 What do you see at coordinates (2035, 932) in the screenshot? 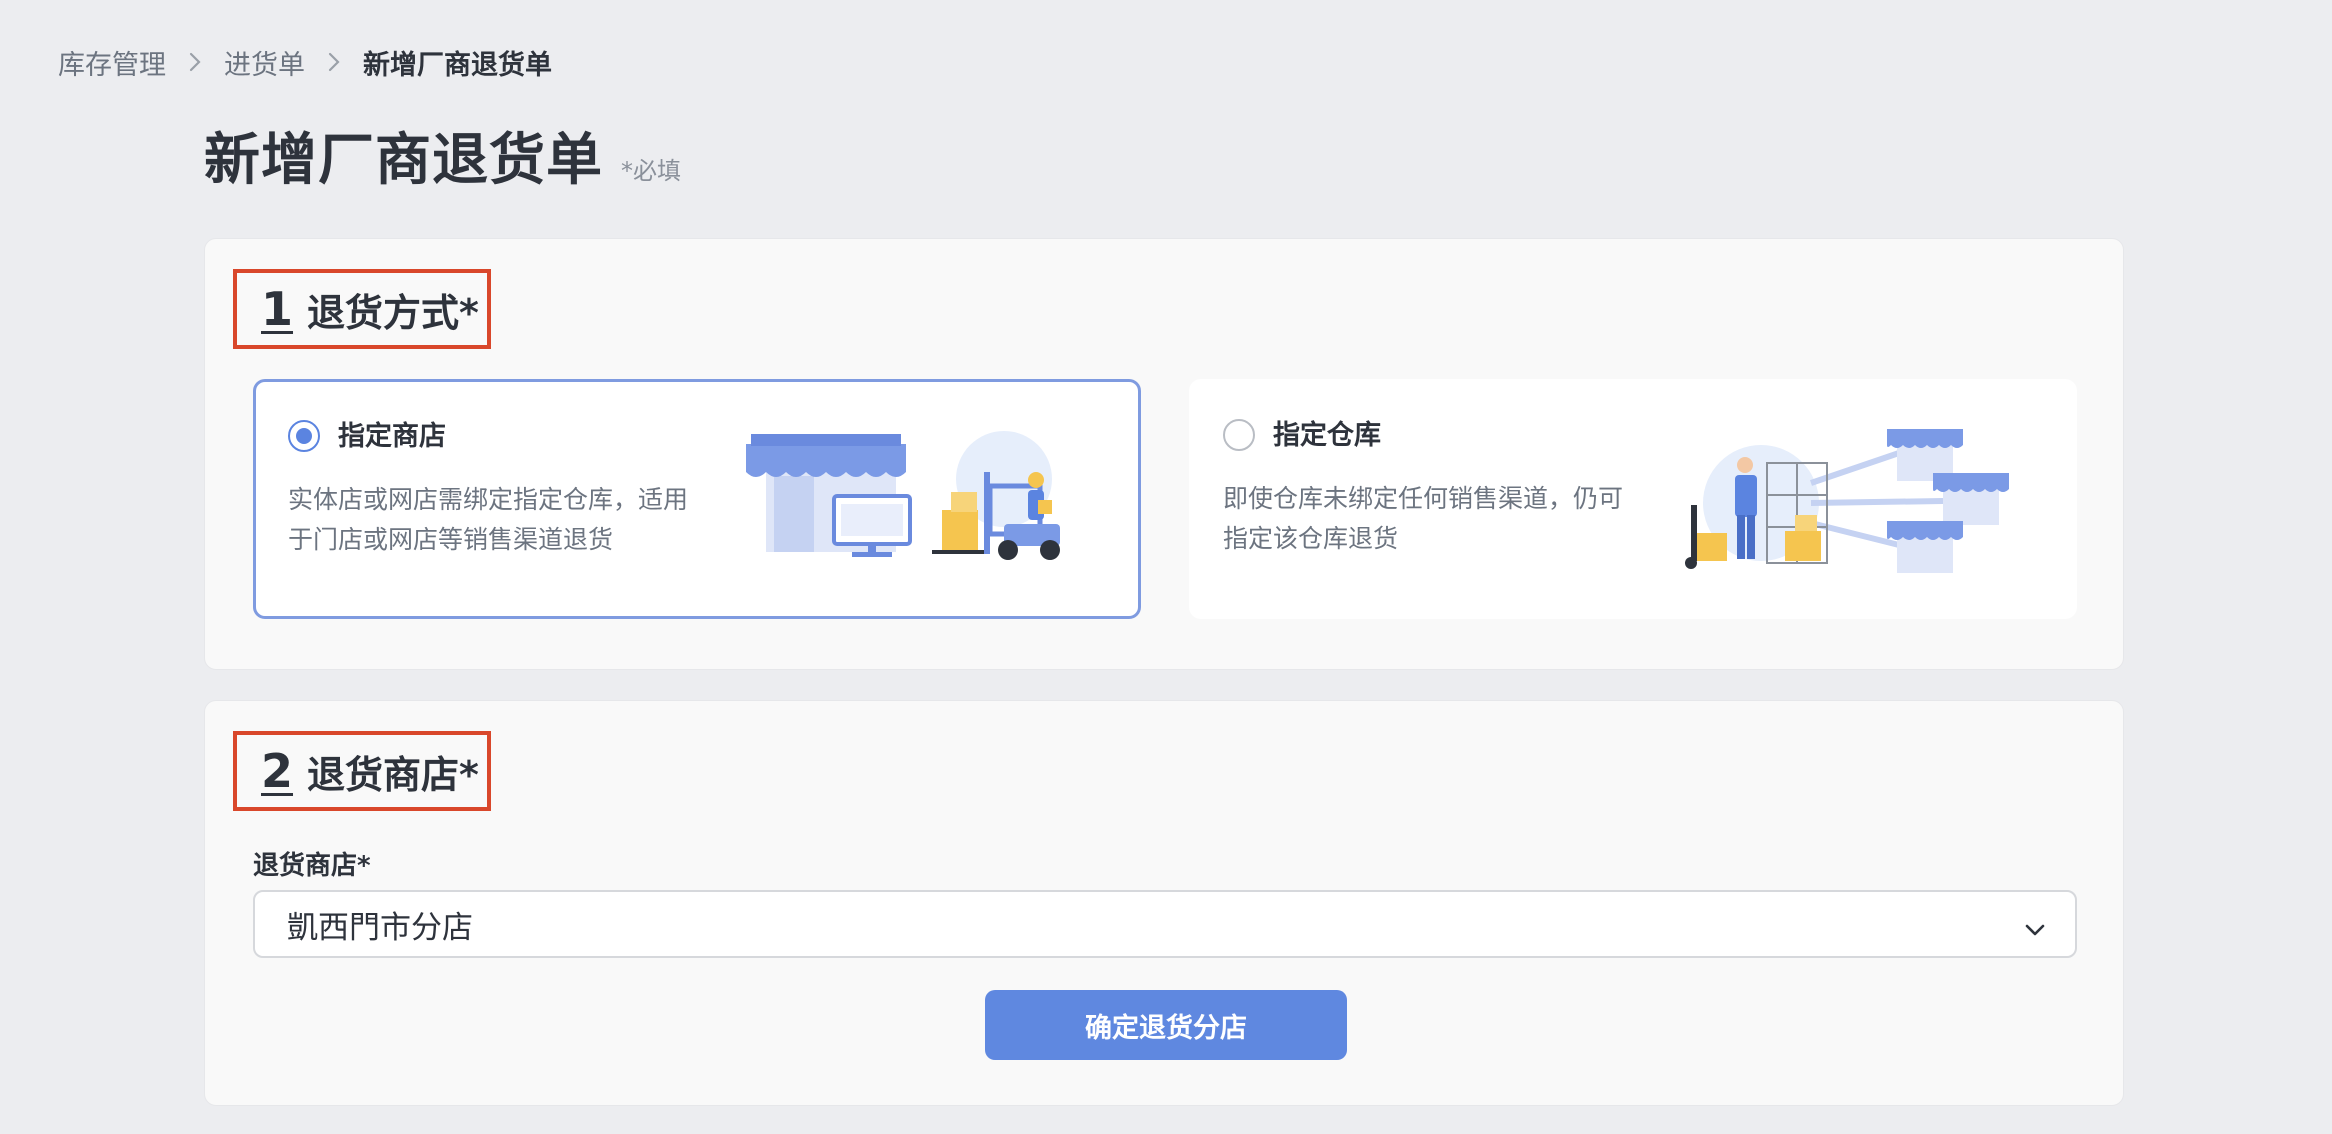
I see `chevron-down-icon` at bounding box center [2035, 932].